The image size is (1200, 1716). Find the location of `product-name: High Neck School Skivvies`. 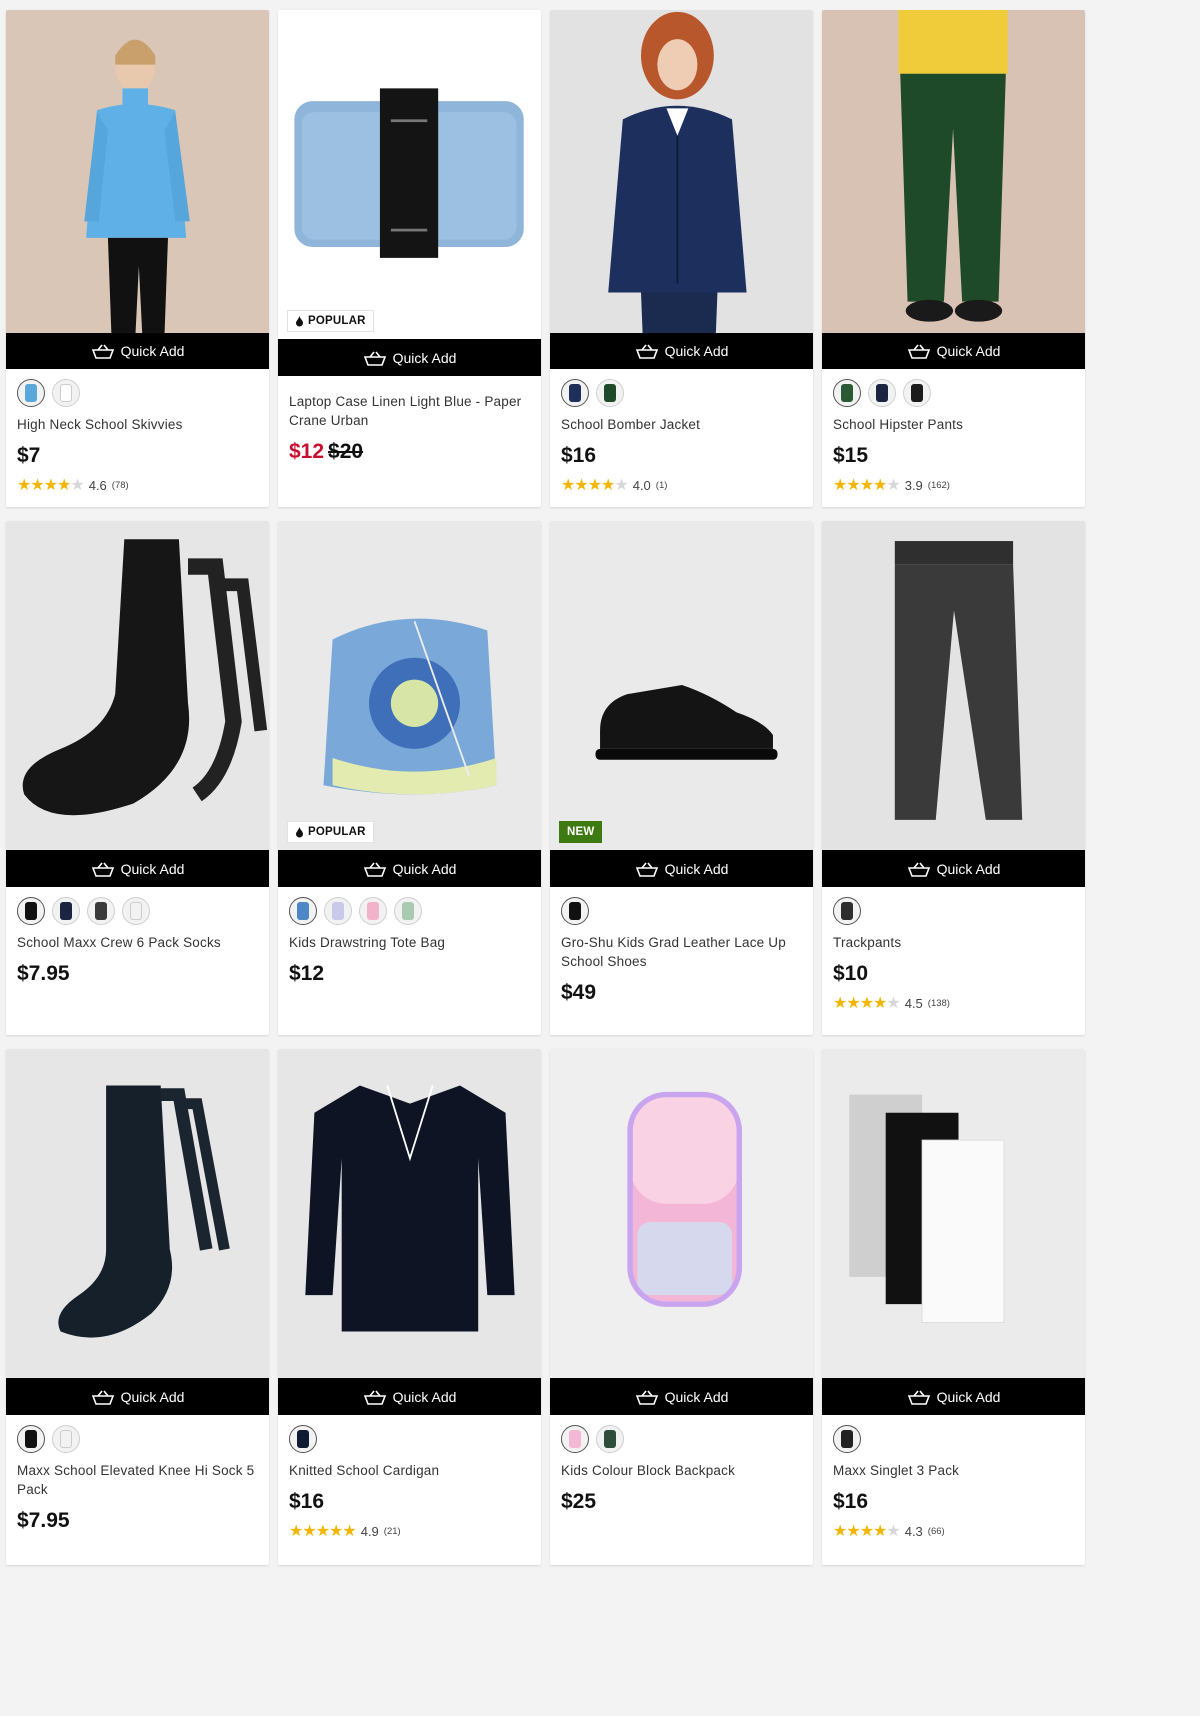

product-name: High Neck School Skivvies is located at coordinates (137, 424).